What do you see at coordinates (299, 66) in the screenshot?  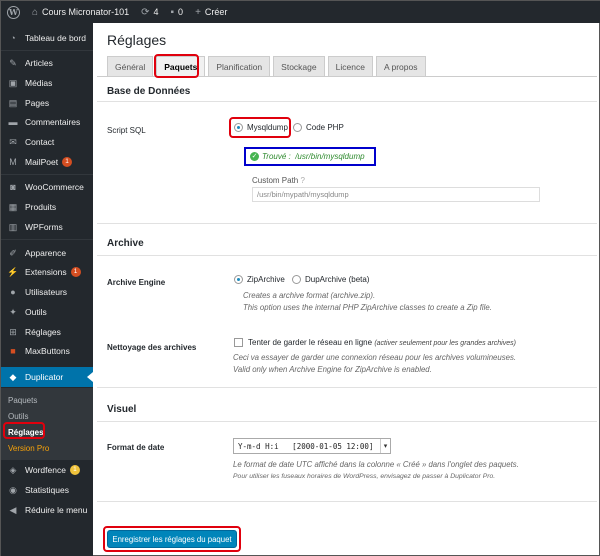 I see `tab-stockage: Stockage` at bounding box center [299, 66].